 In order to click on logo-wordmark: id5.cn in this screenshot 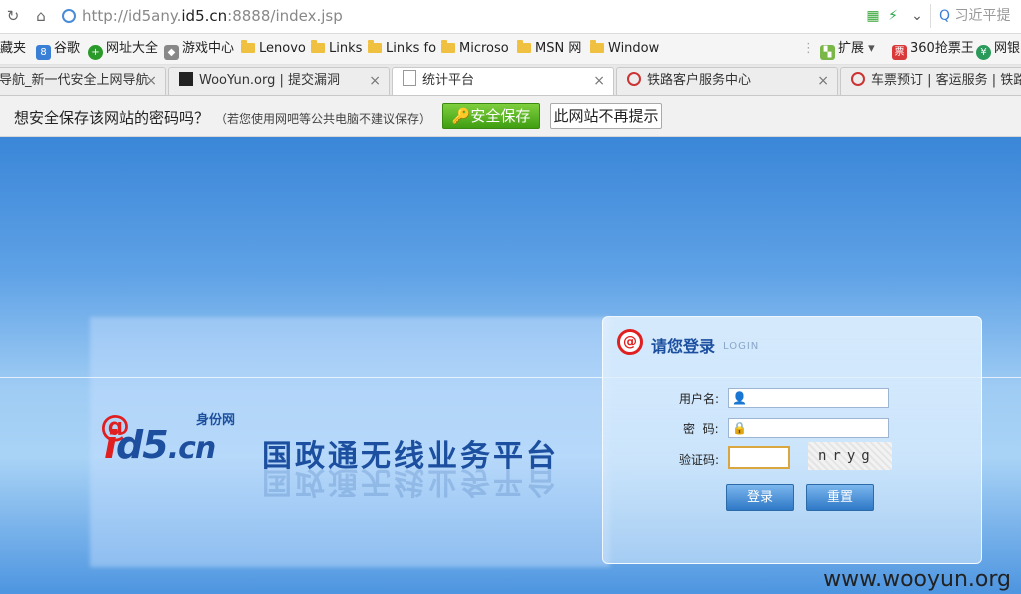, I will do `click(160, 445)`.